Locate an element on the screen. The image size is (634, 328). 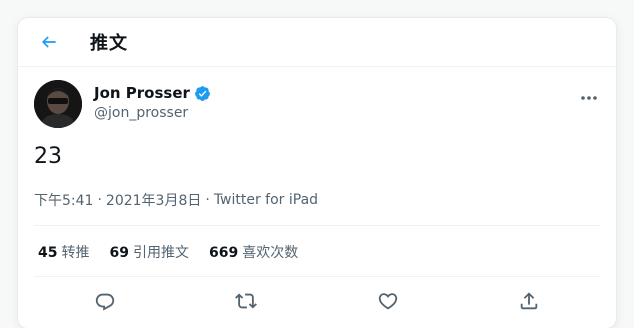
share-icon is located at coordinates (529, 301).